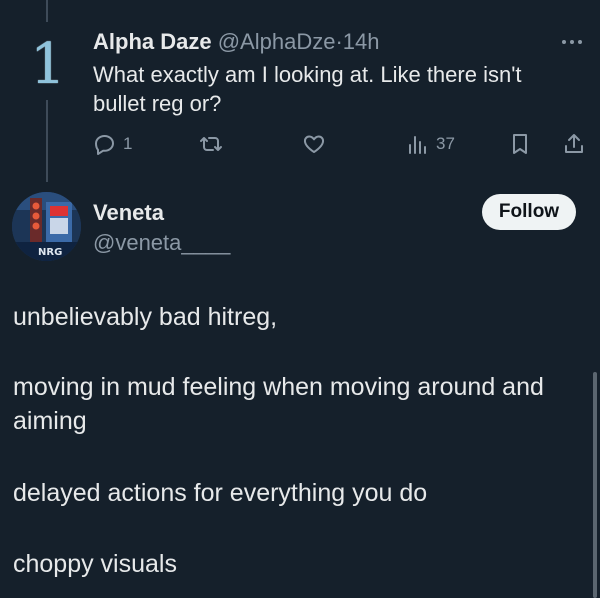  What do you see at coordinates (595, 485) in the screenshot?
I see `scrollbar` at bounding box center [595, 485].